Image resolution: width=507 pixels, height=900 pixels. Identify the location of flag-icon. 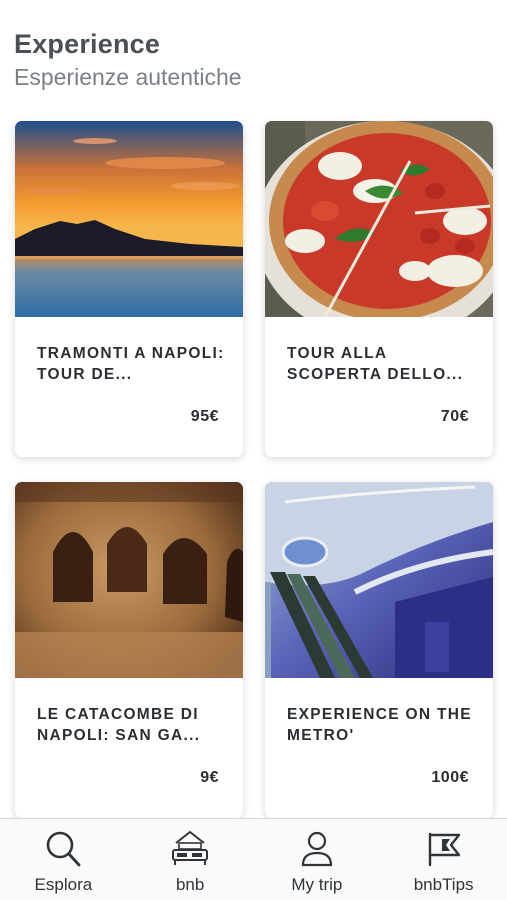
(444, 849).